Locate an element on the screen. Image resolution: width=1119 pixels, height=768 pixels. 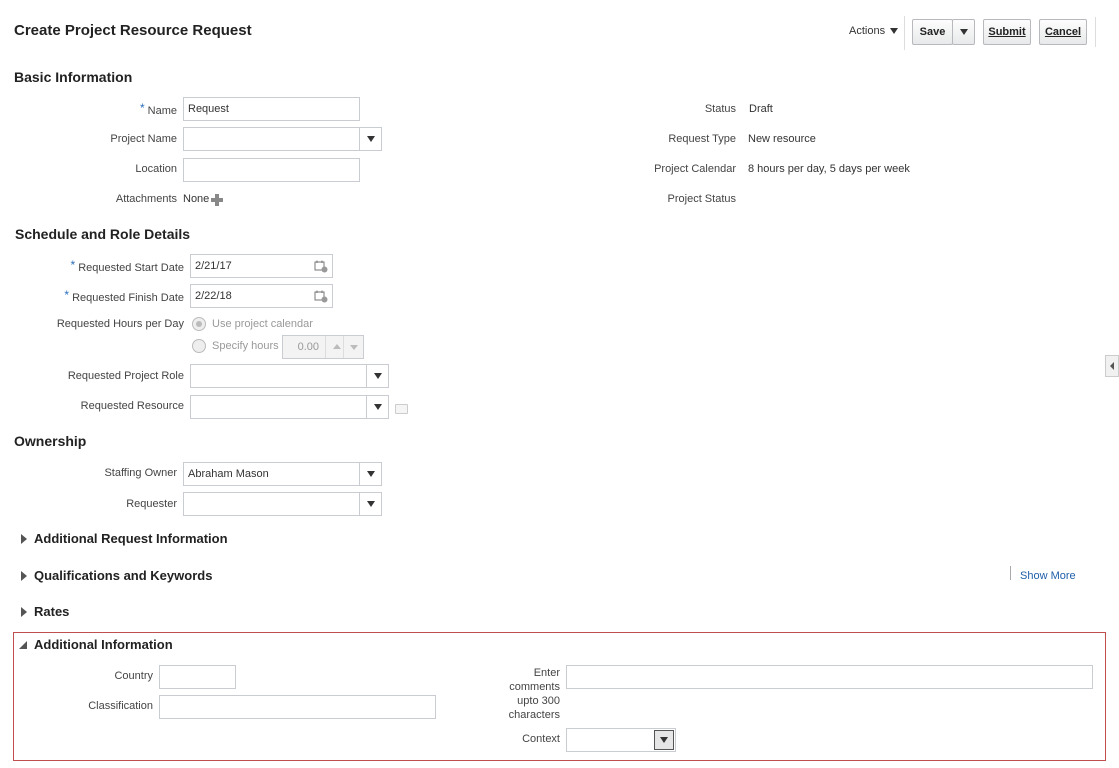
location-label: Location is located at coordinates (156, 169).